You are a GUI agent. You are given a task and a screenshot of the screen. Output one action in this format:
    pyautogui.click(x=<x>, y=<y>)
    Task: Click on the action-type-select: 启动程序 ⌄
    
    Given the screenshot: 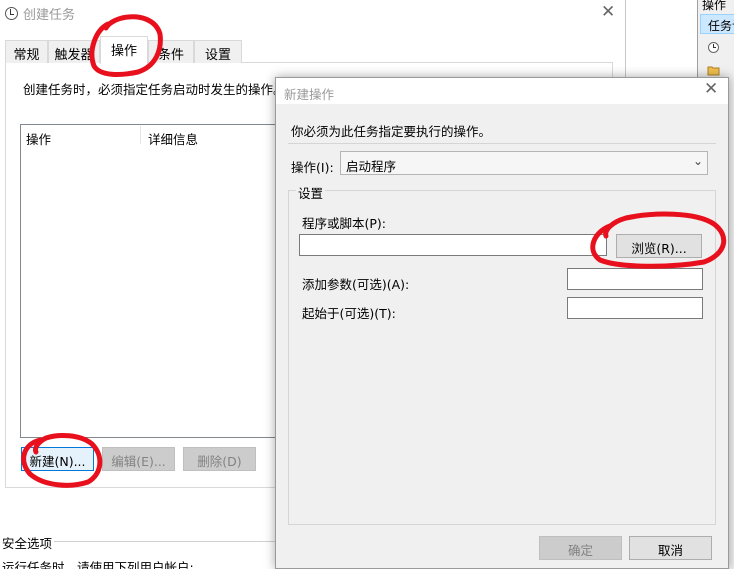 What is the action you would take?
    pyautogui.click(x=524, y=163)
    